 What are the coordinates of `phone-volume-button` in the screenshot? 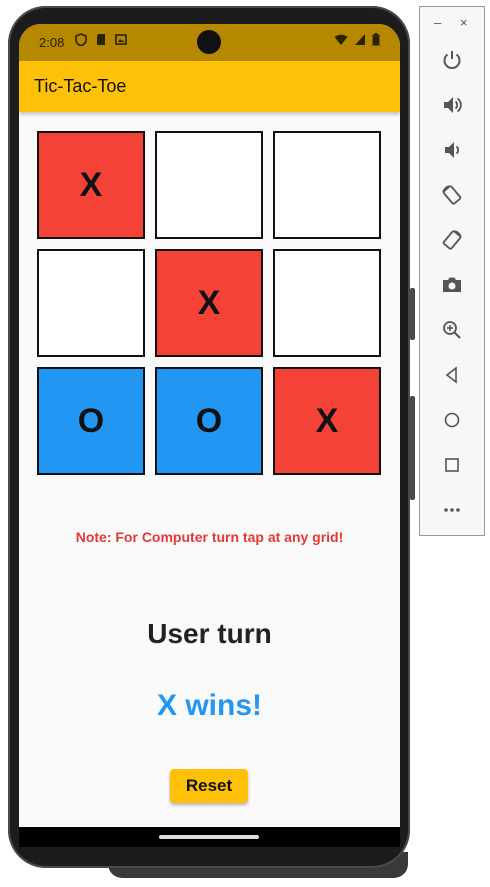 It's located at (412, 448).